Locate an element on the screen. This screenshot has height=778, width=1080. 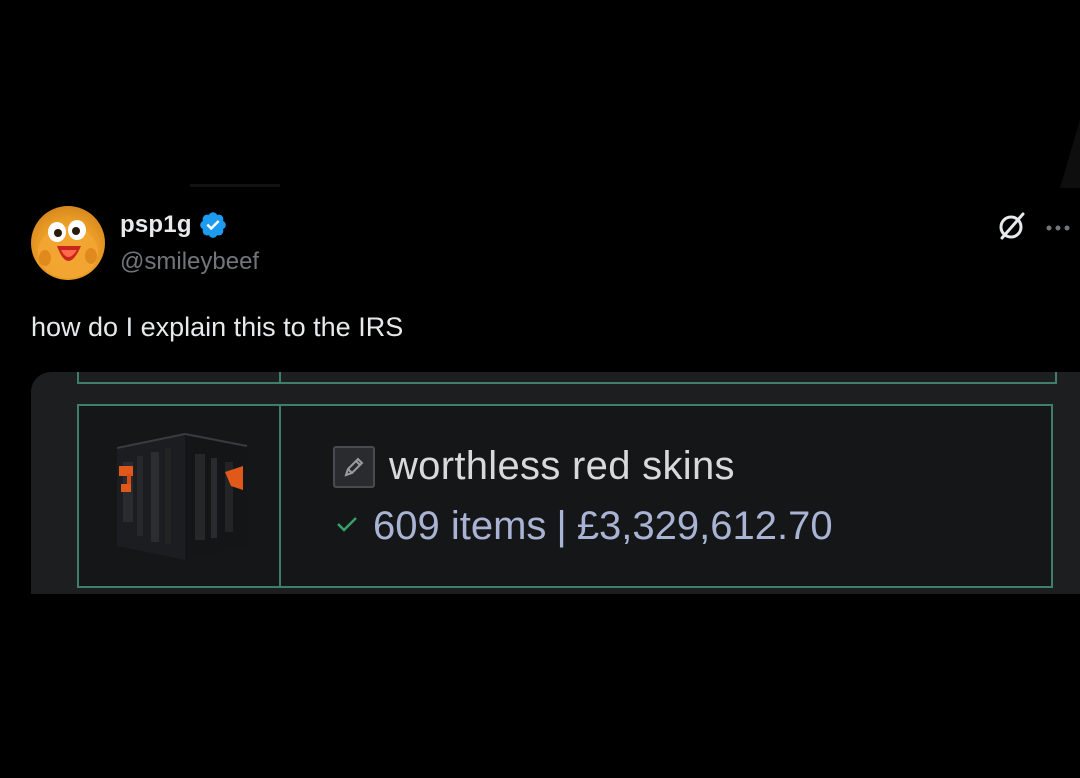
row-divider is located at coordinates (280, 496).